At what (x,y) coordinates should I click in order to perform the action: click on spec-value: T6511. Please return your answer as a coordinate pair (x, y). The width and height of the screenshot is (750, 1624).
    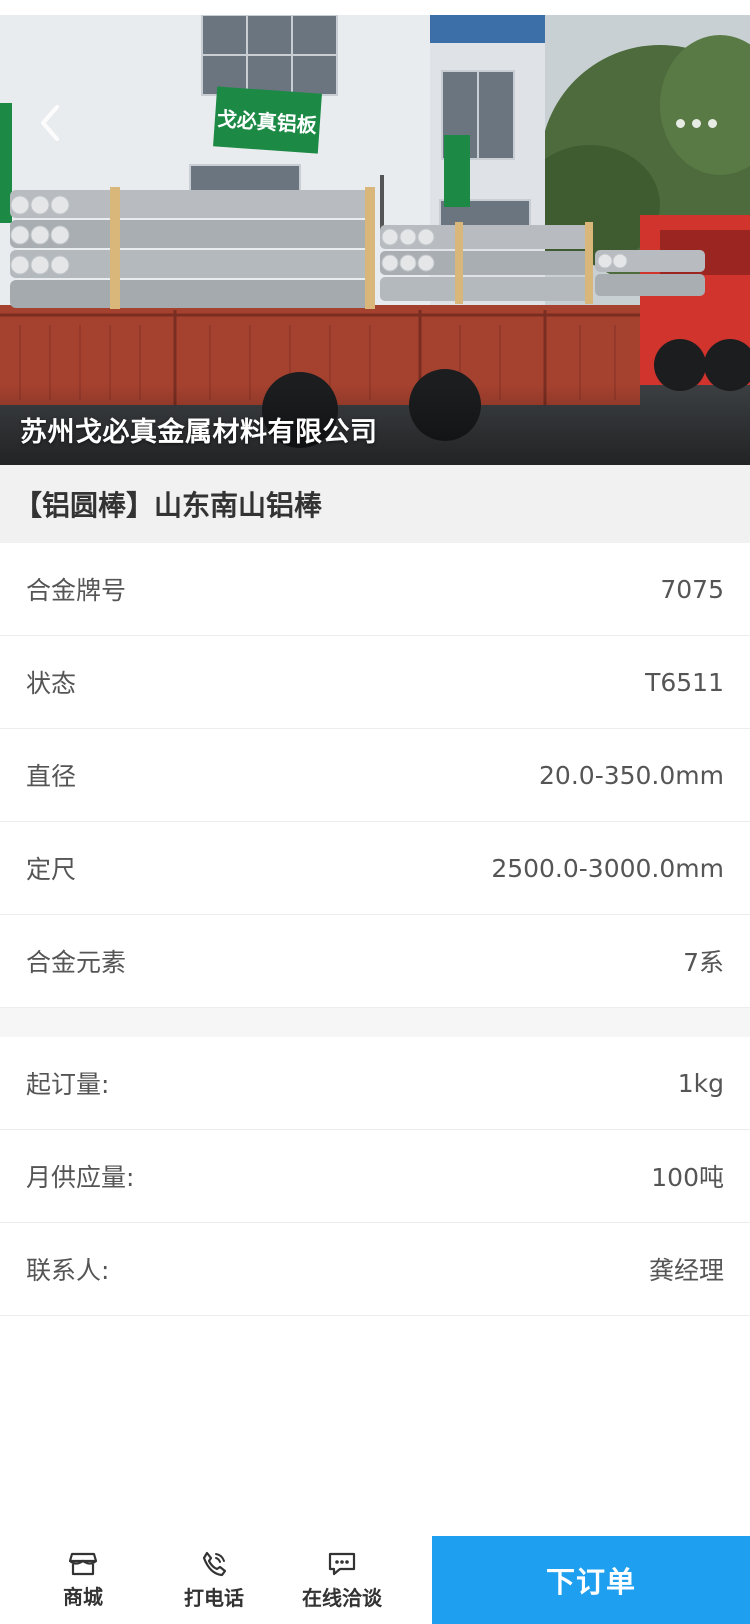
    Looking at the image, I should click on (684, 682).